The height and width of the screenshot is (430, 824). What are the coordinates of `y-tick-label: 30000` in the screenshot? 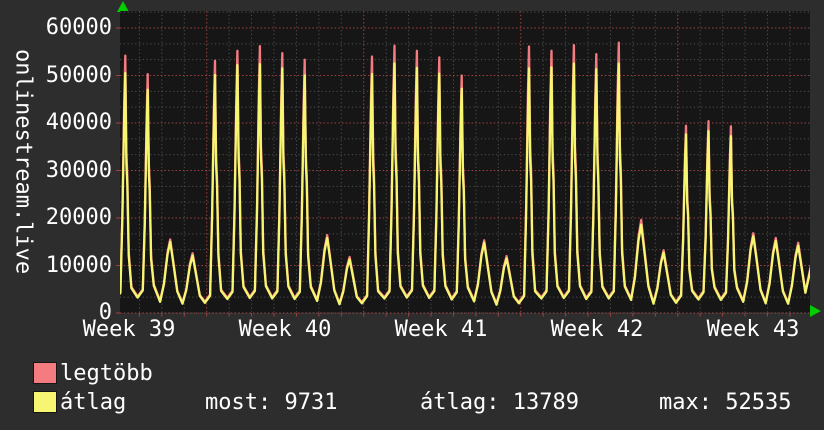 It's located at (78, 170).